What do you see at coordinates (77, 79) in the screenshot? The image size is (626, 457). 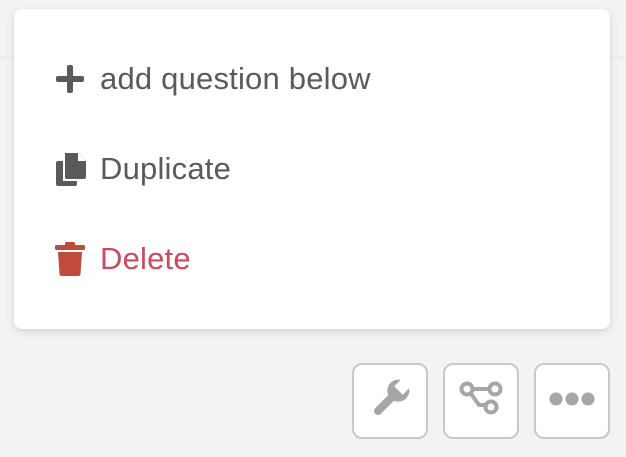 I see `plus-icon` at bounding box center [77, 79].